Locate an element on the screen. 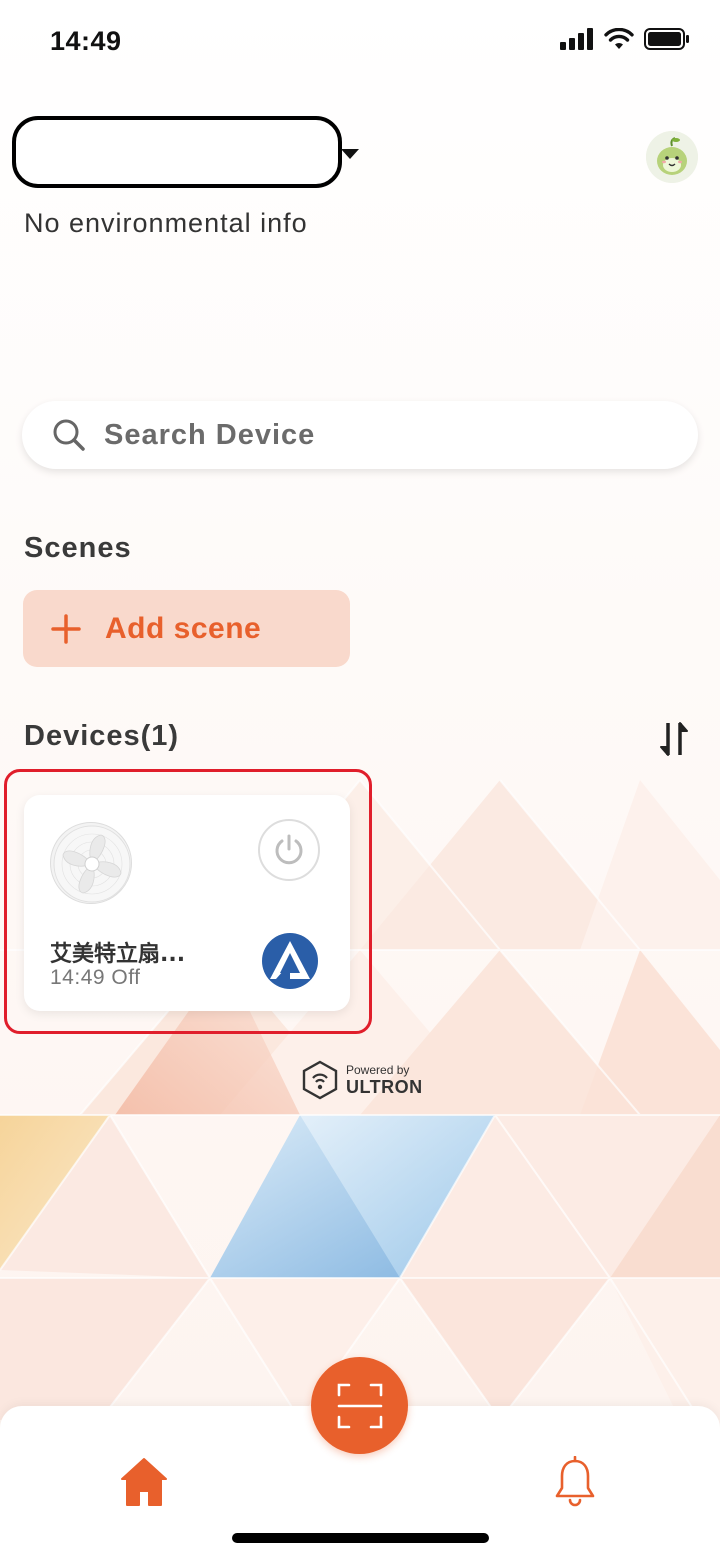  status-time: 14:49 is located at coordinates (86, 41).